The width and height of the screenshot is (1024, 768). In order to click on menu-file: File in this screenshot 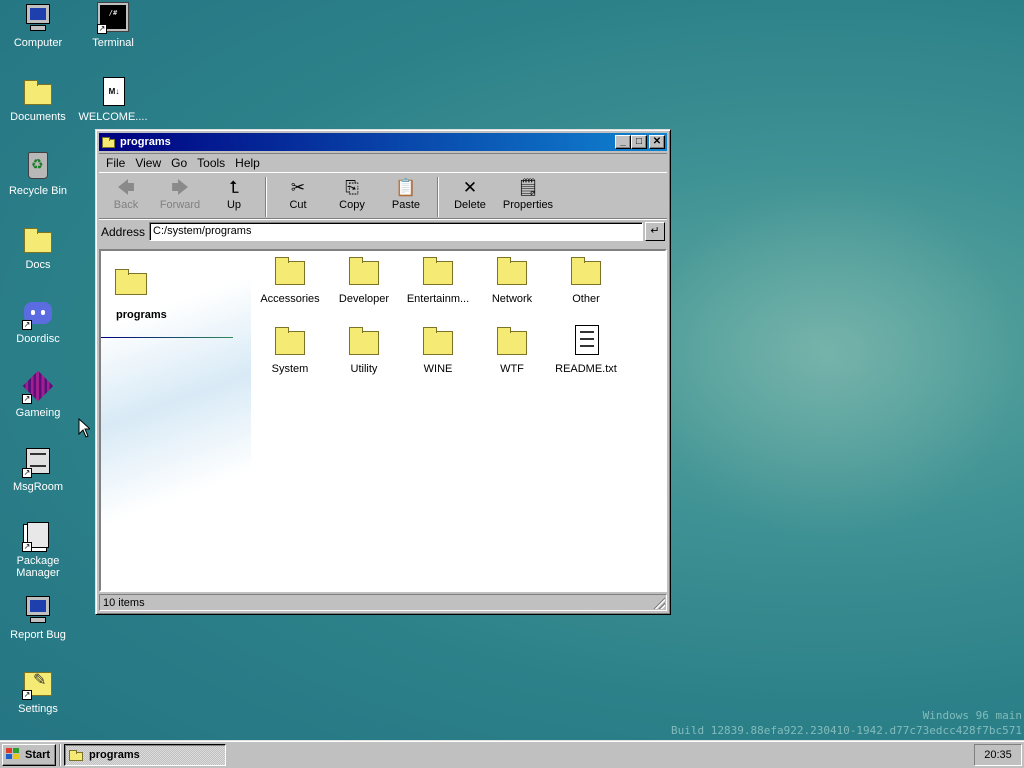, I will do `click(115, 163)`.